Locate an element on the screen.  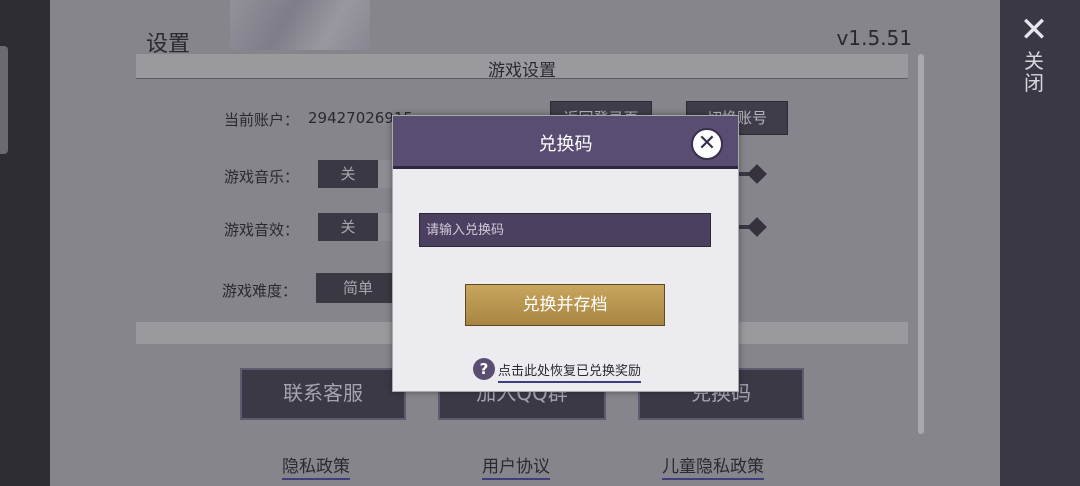
redeem-and-save-button: 兑换并存档 is located at coordinates (565, 305).